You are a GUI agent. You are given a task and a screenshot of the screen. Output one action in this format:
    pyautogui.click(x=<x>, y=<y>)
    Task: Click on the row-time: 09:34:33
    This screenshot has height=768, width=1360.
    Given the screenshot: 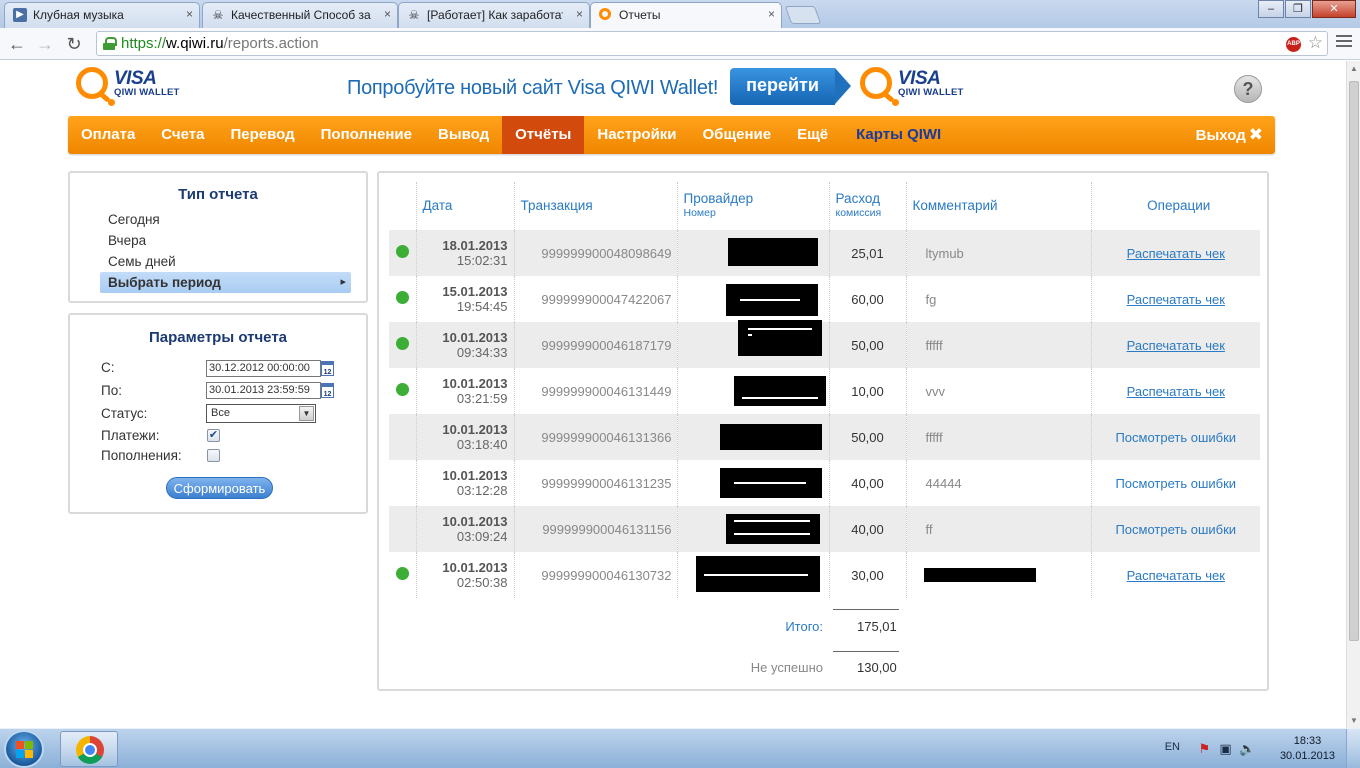 What is the action you would take?
    pyautogui.click(x=482, y=352)
    